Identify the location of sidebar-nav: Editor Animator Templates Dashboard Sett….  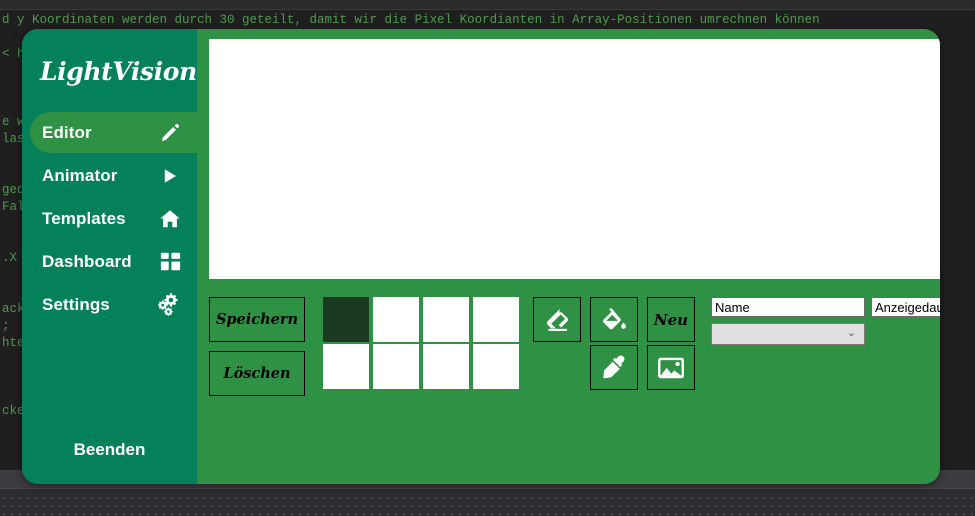
(109, 218).